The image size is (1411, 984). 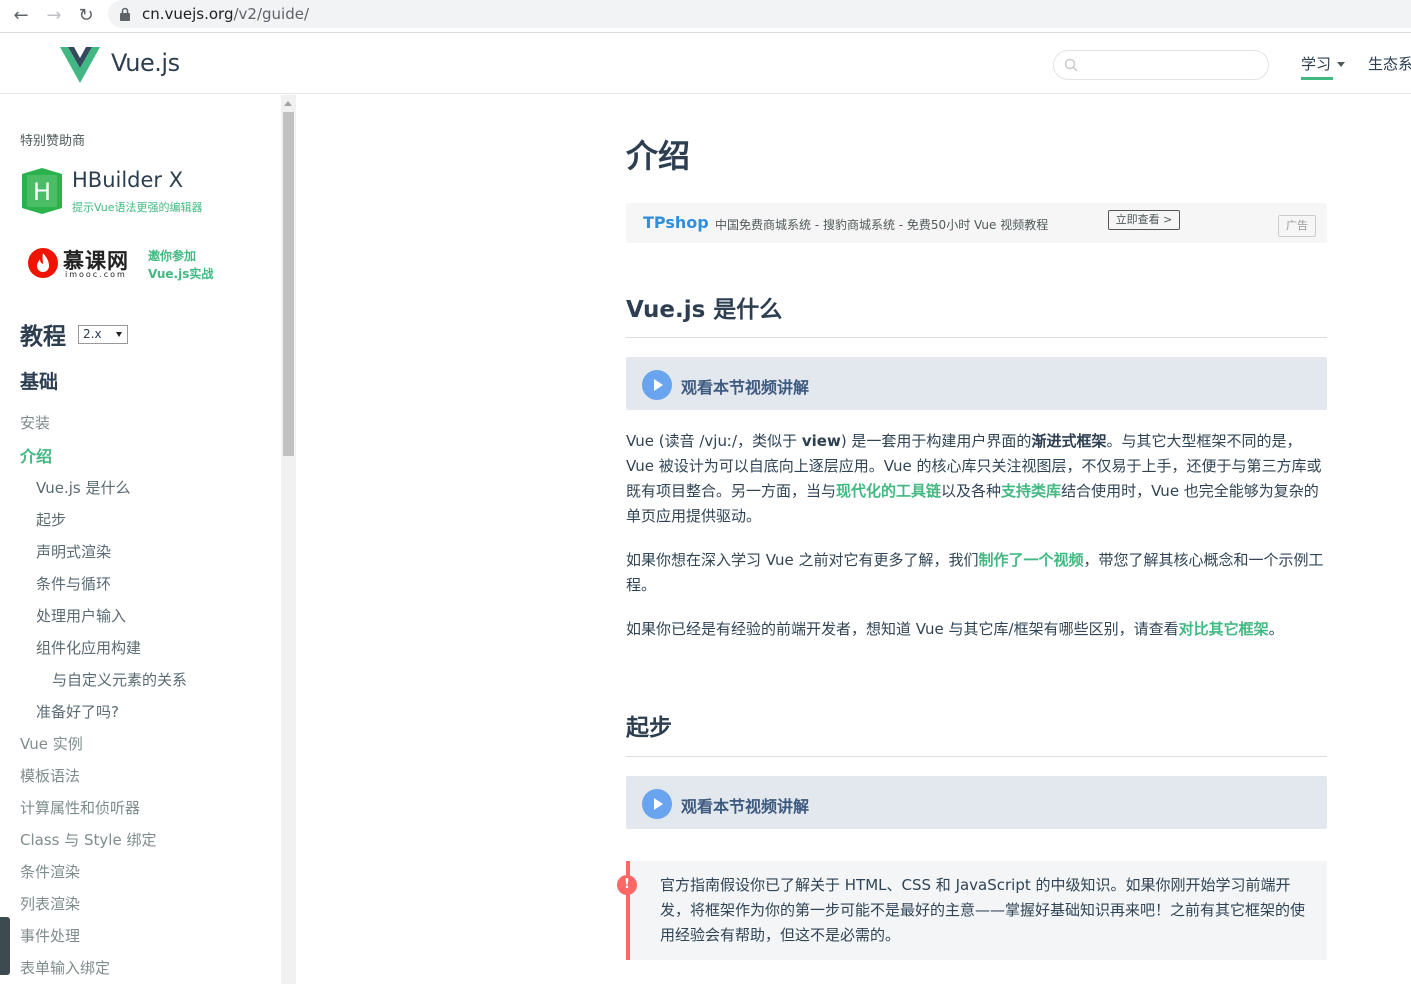 I want to click on version-select: 2.x, so click(x=103, y=334).